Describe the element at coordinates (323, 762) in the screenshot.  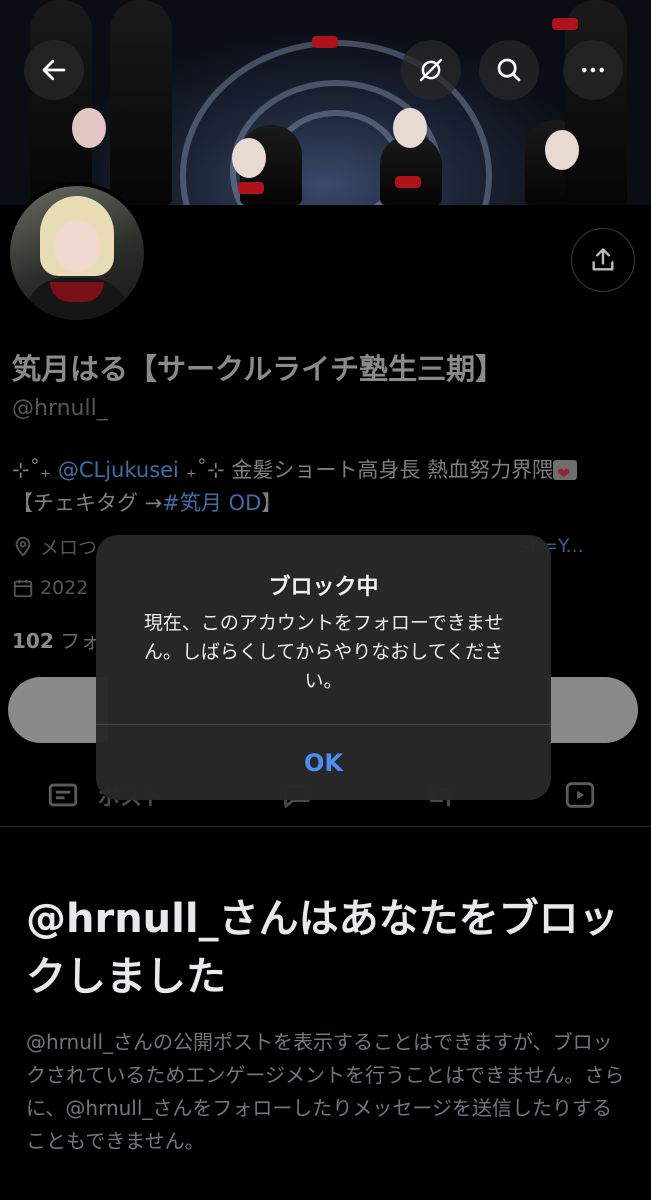
I see `ok-button: OK` at that location.